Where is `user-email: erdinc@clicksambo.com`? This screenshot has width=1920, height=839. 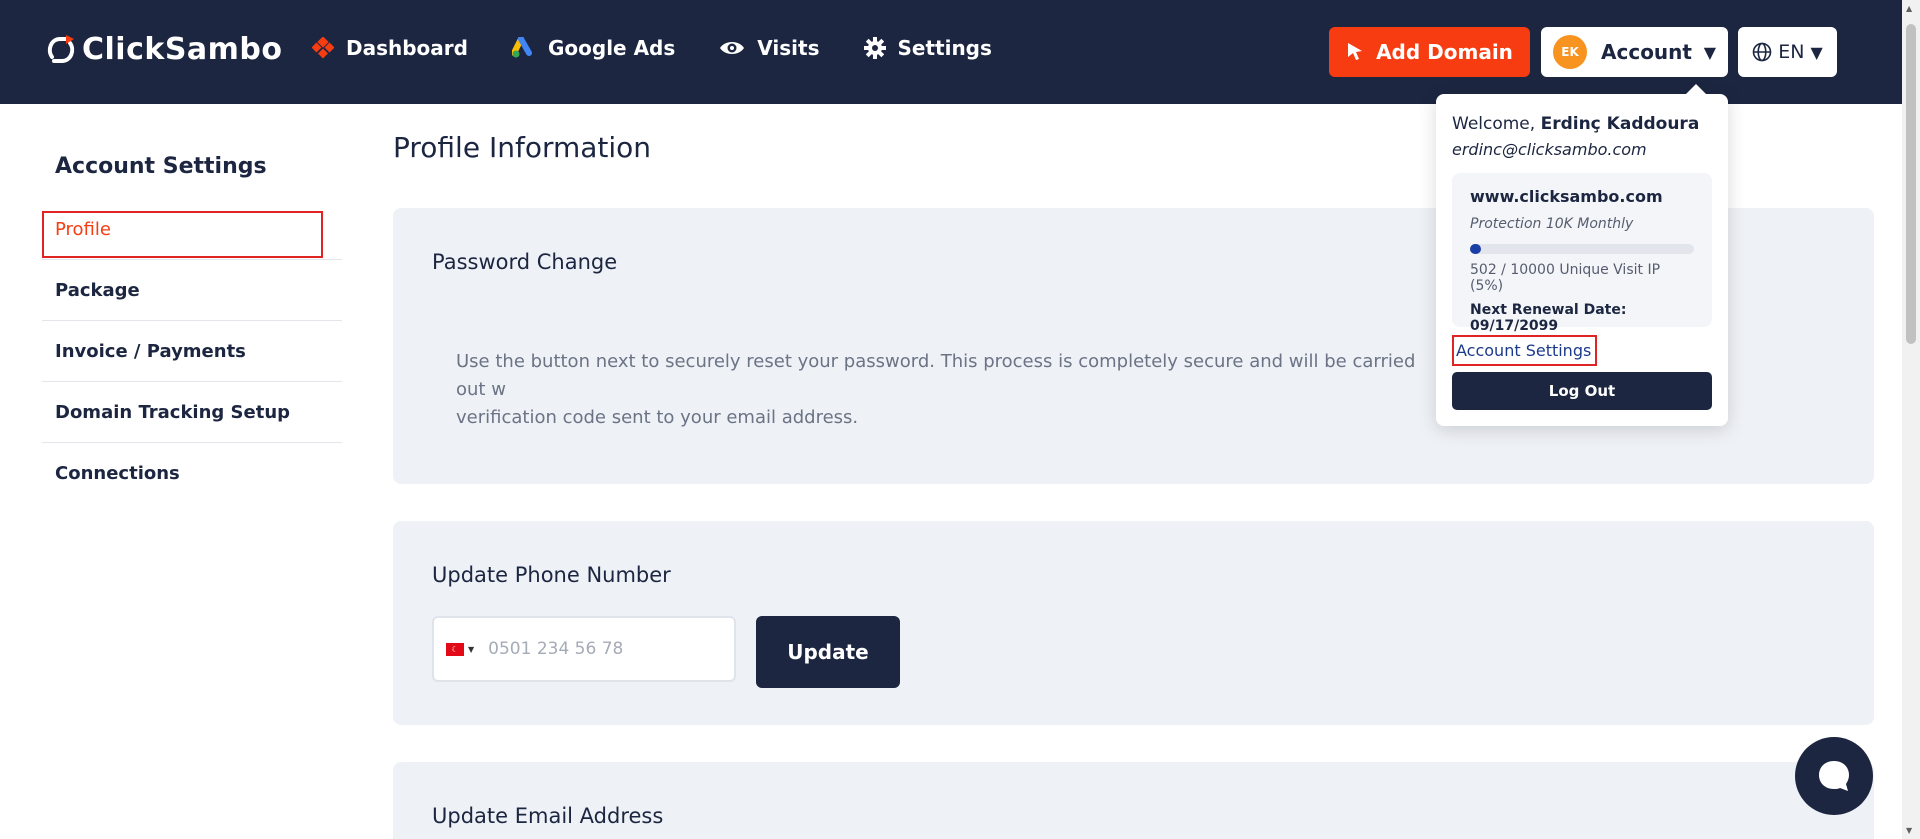
user-email: erdinc@clicksambo.com is located at coordinates (1549, 149).